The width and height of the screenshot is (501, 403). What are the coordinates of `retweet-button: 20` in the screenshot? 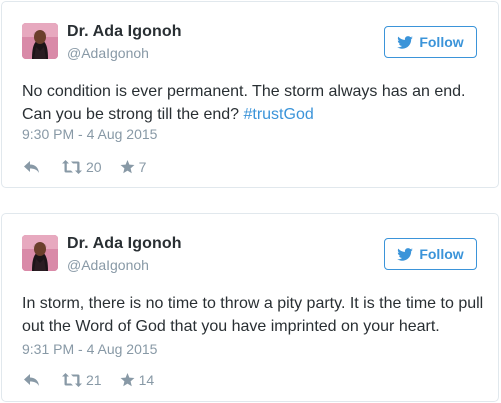 It's located at (82, 167).